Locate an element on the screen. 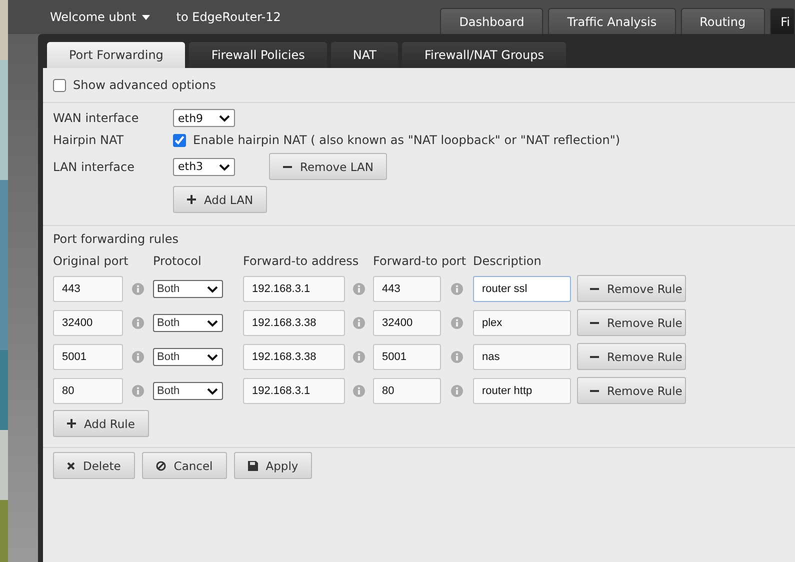  add-lan-button: Add LAN is located at coordinates (220, 199).